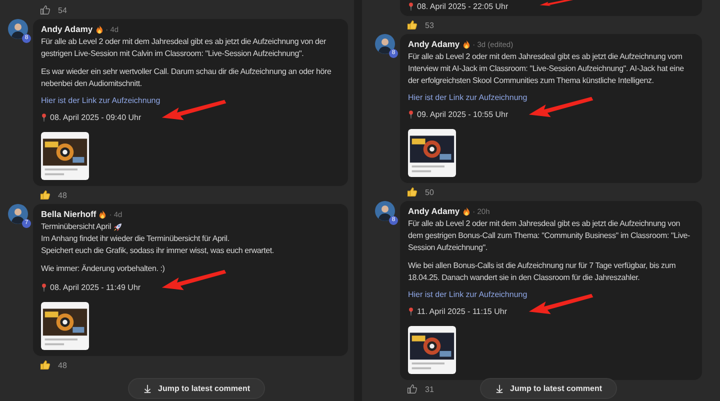 This screenshot has height=401, width=720. What do you see at coordinates (76, 227) in the screenshot?
I see `comment-text: Terminübersicht April` at bounding box center [76, 227].